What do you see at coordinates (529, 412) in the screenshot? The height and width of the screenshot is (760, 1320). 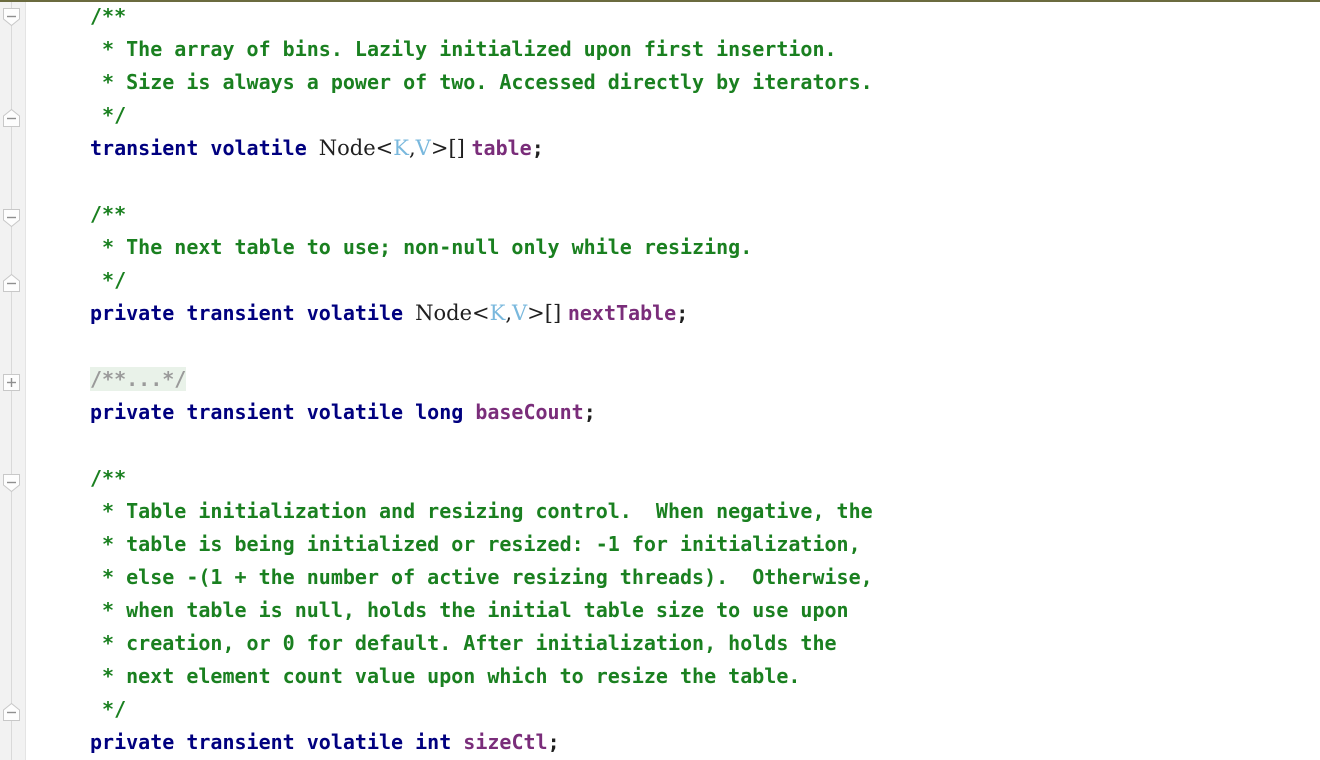 I see `code-token-field: baseCount` at bounding box center [529, 412].